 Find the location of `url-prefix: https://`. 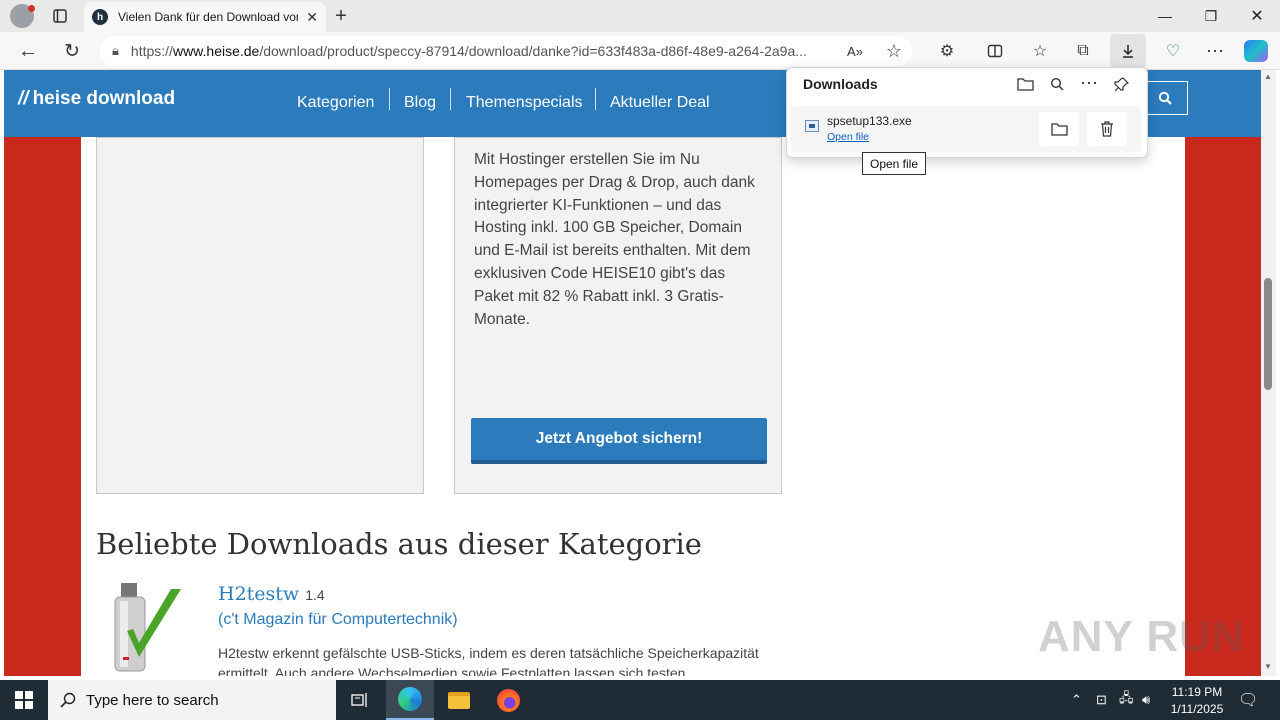

url-prefix: https:// is located at coordinates (151, 51).